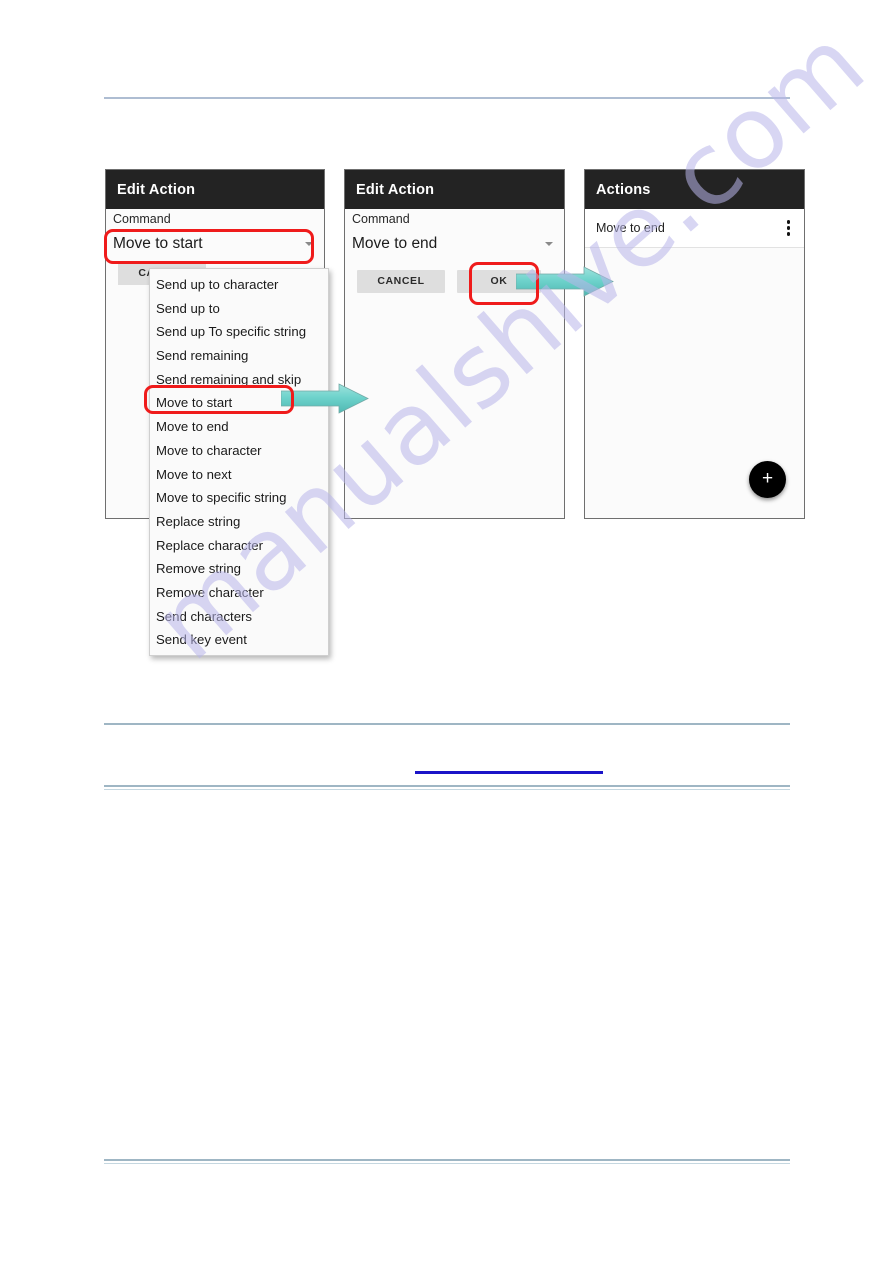 Image resolution: width=893 pixels, height=1263 pixels. I want to click on page-footer-rule-a, so click(447, 786).